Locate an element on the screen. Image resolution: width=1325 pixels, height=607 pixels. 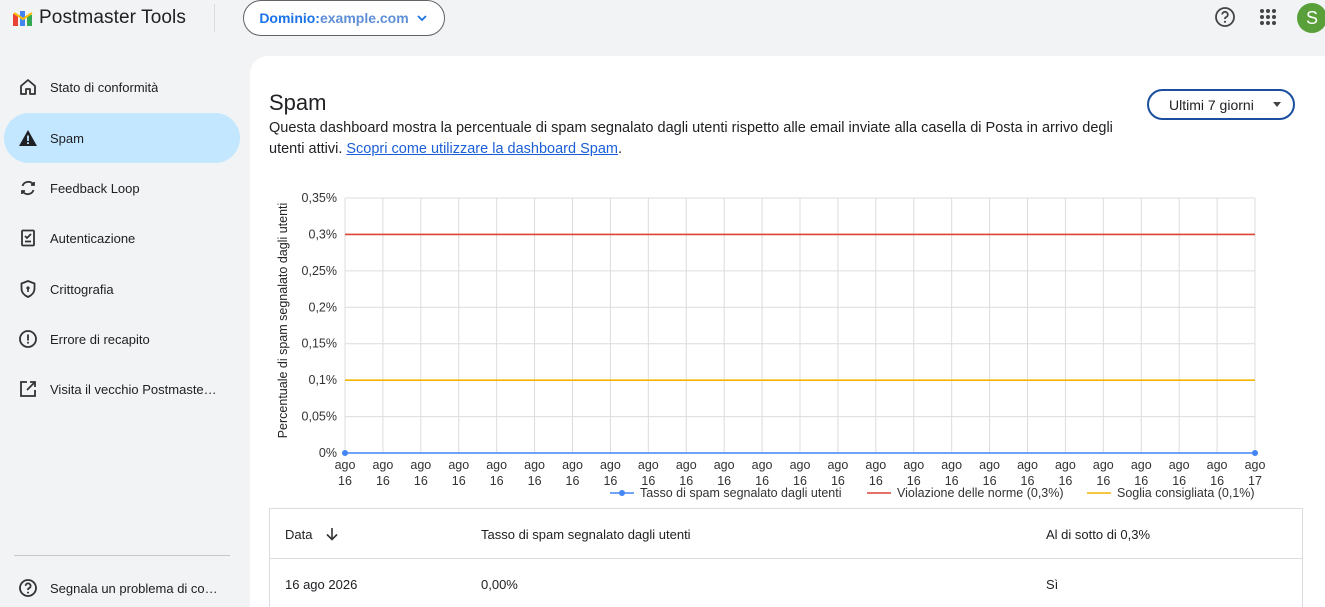
sidebar-item-spam: Spam is located at coordinates (122, 138).